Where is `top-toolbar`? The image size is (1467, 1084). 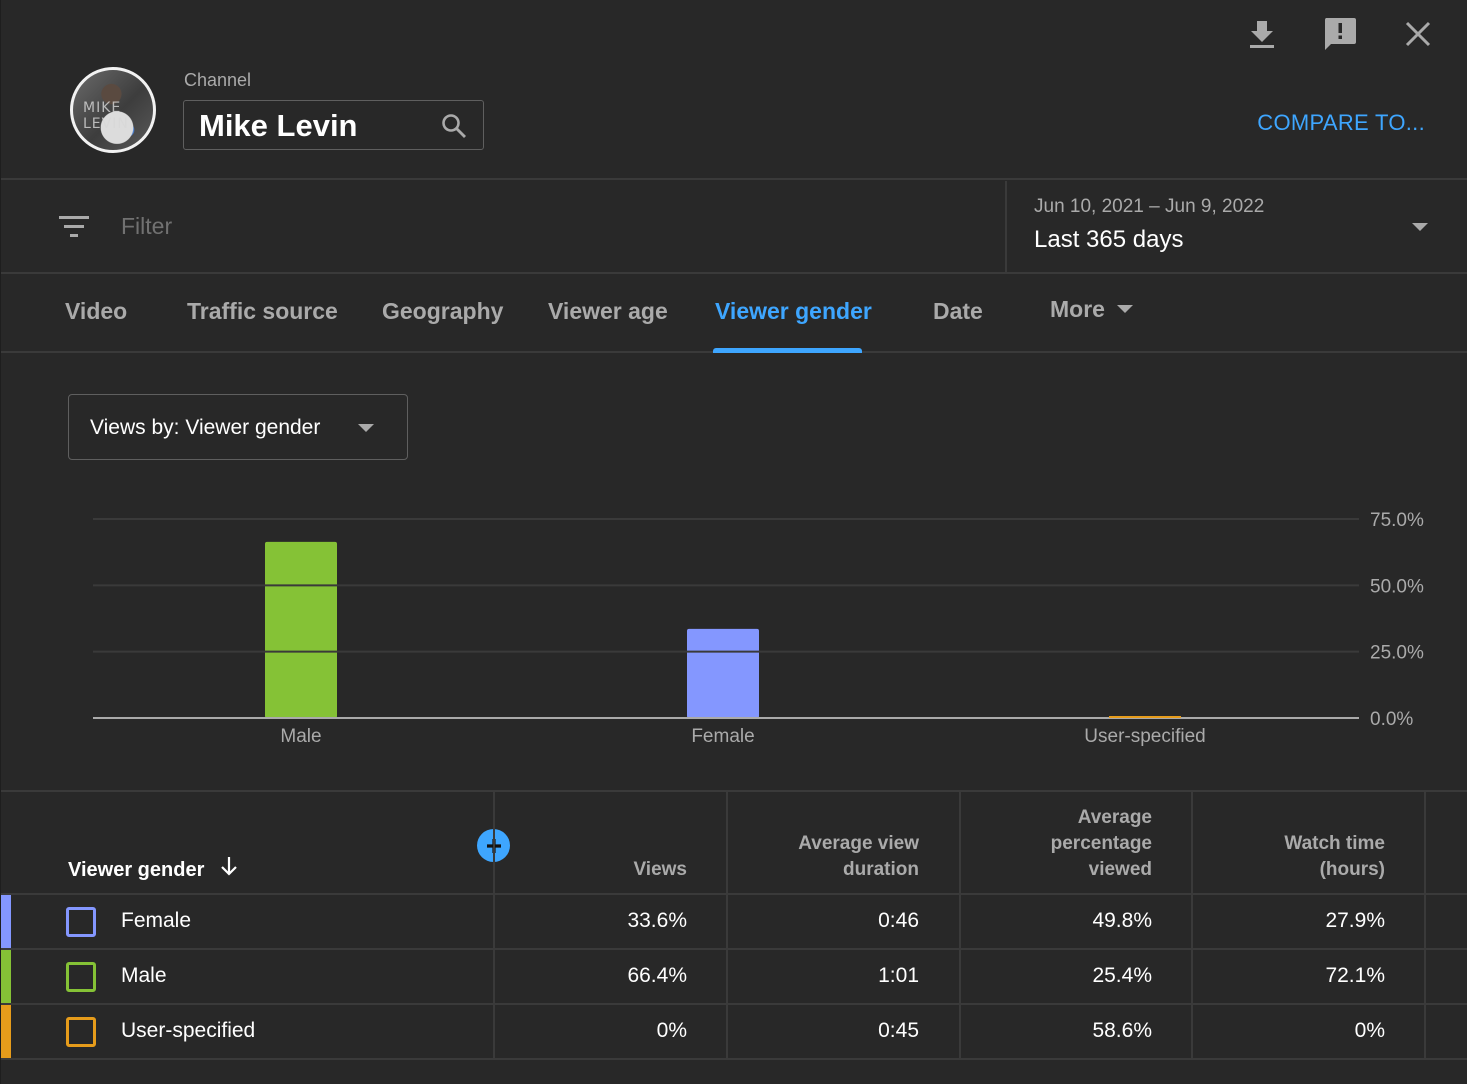 top-toolbar is located at coordinates (1340, 34).